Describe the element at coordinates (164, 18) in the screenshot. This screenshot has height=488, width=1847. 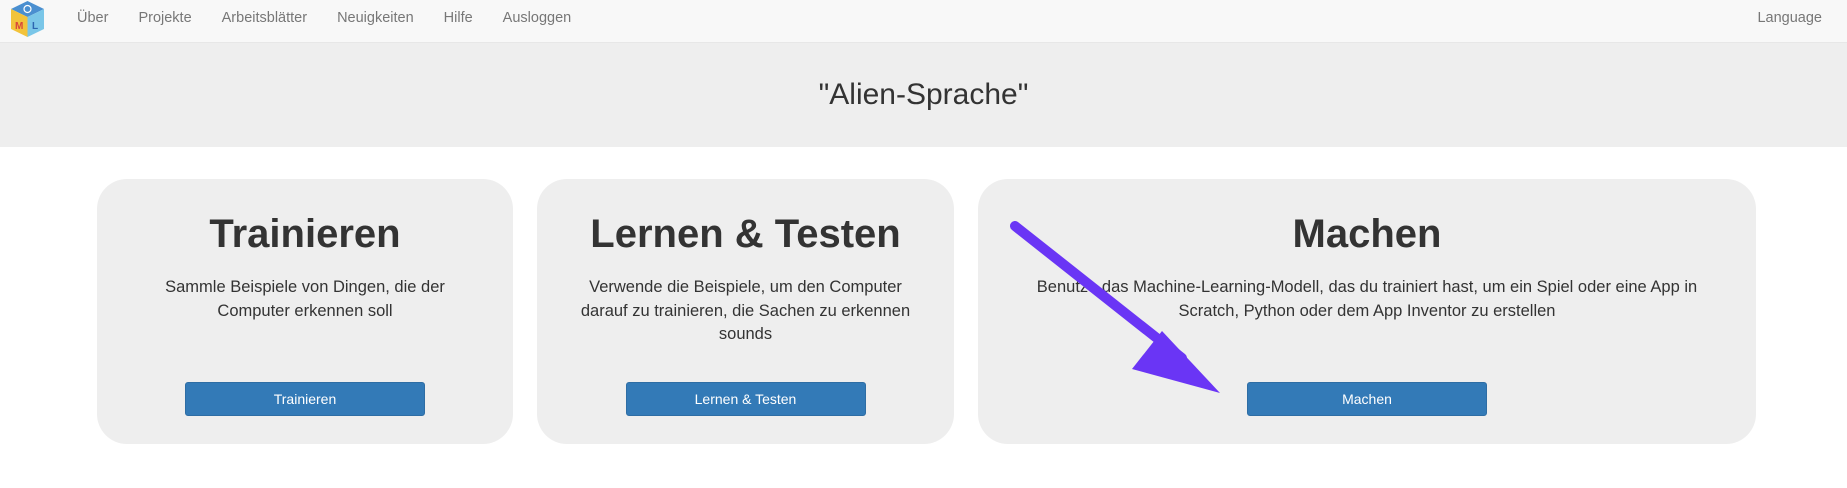
I see `nav-link-projekte: Projekte` at that location.